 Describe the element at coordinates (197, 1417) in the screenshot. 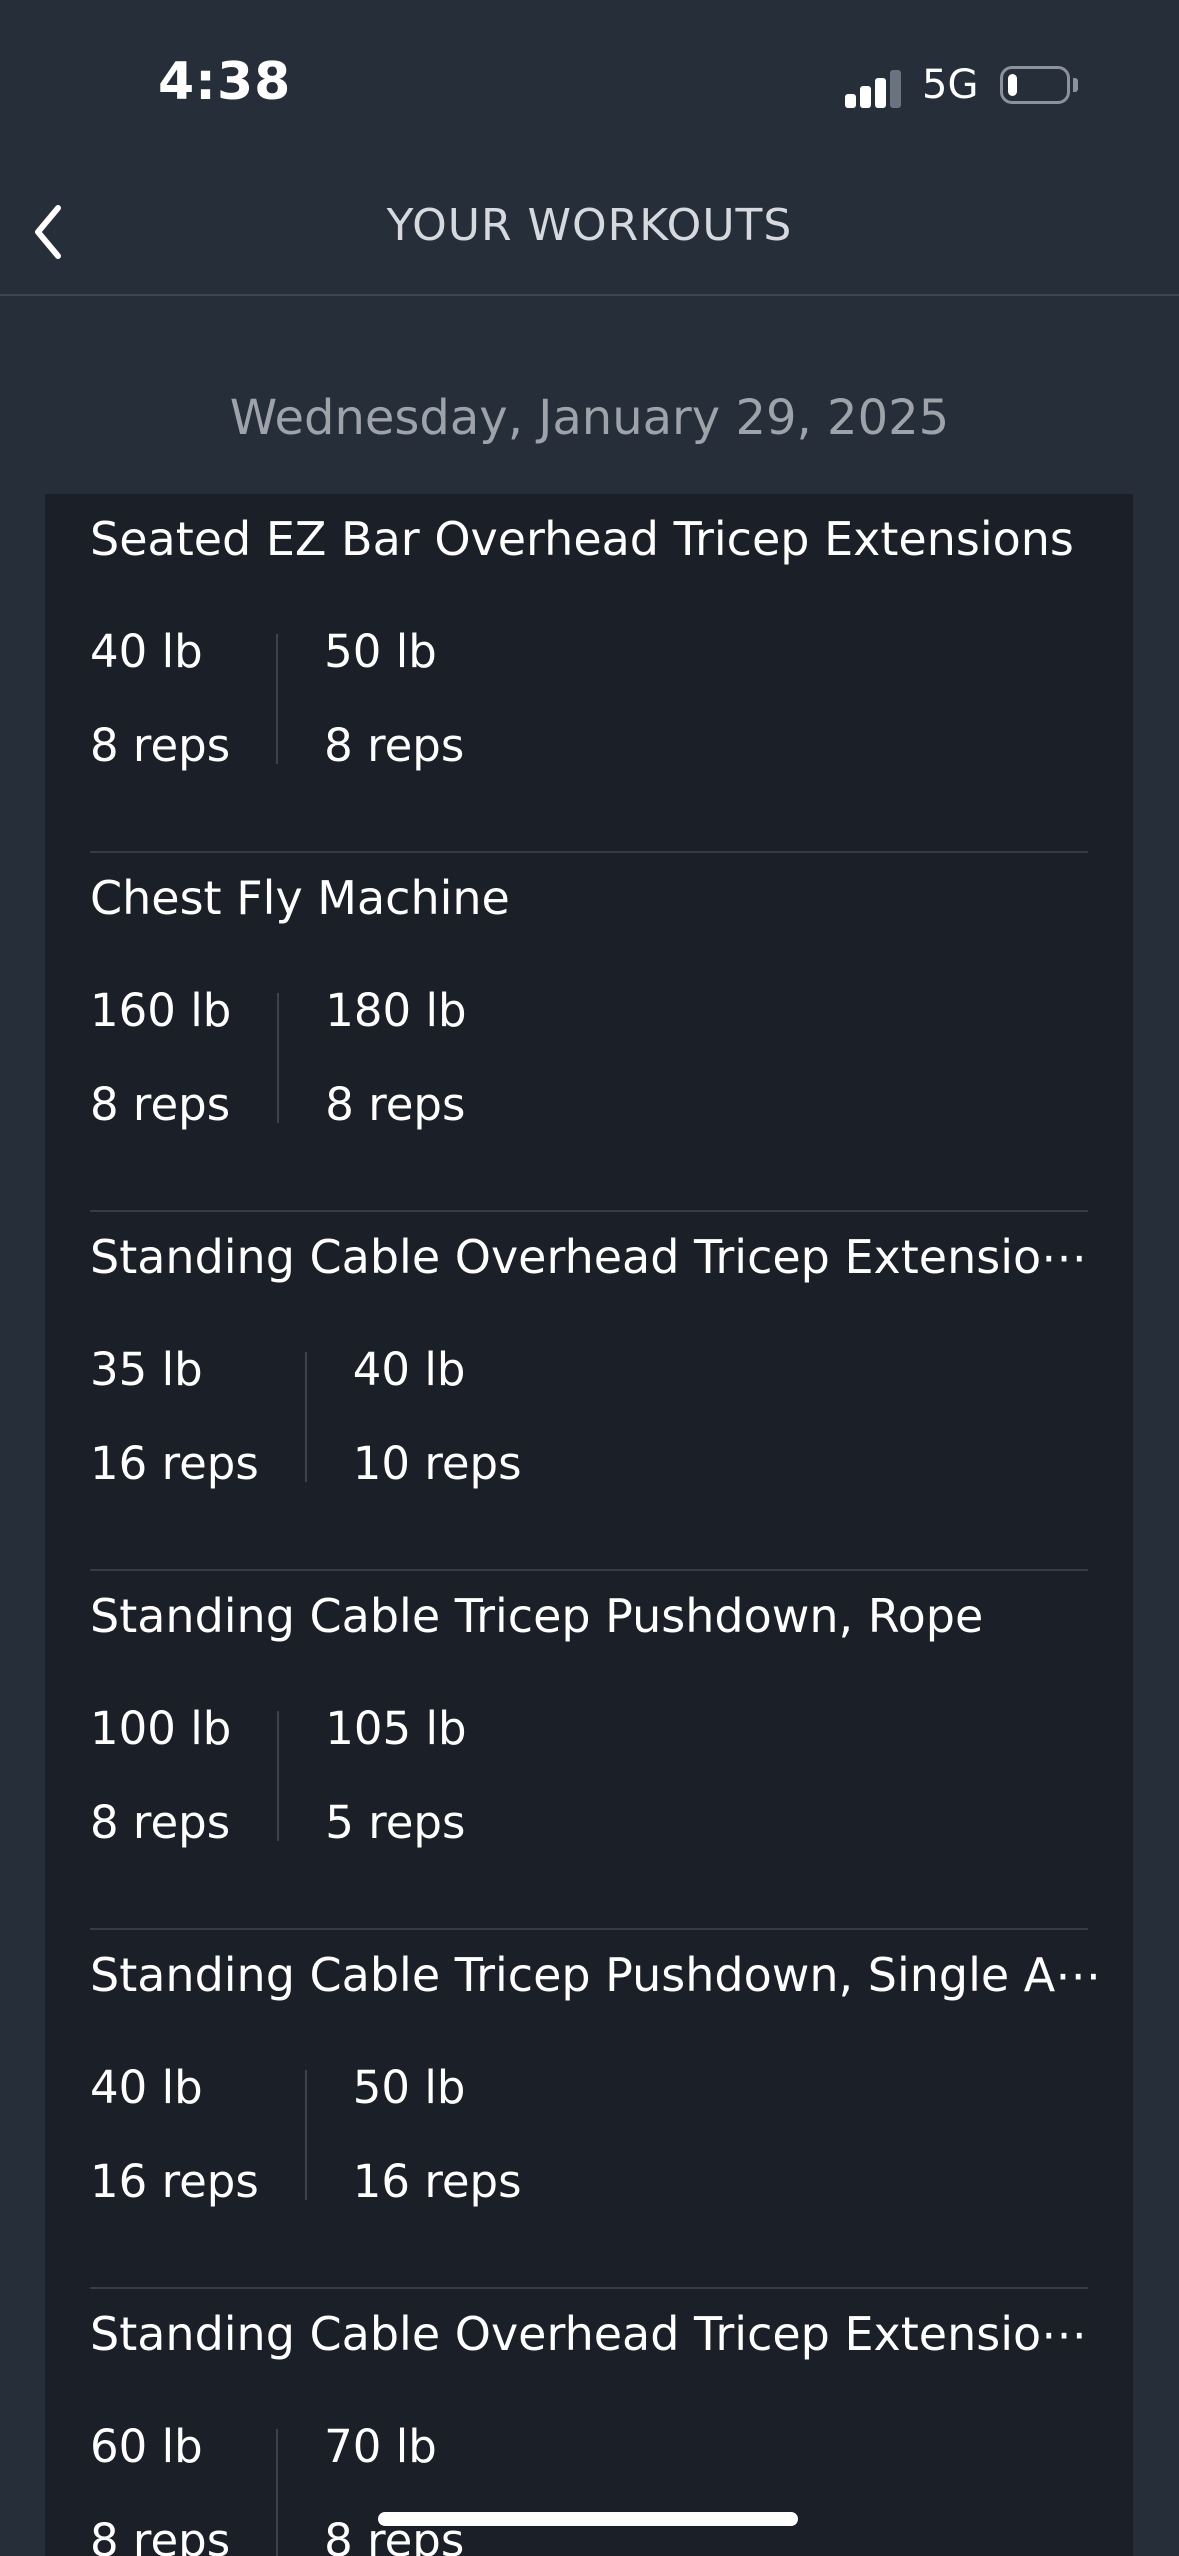

I see `set-column: 35 lb 16 reps` at that location.